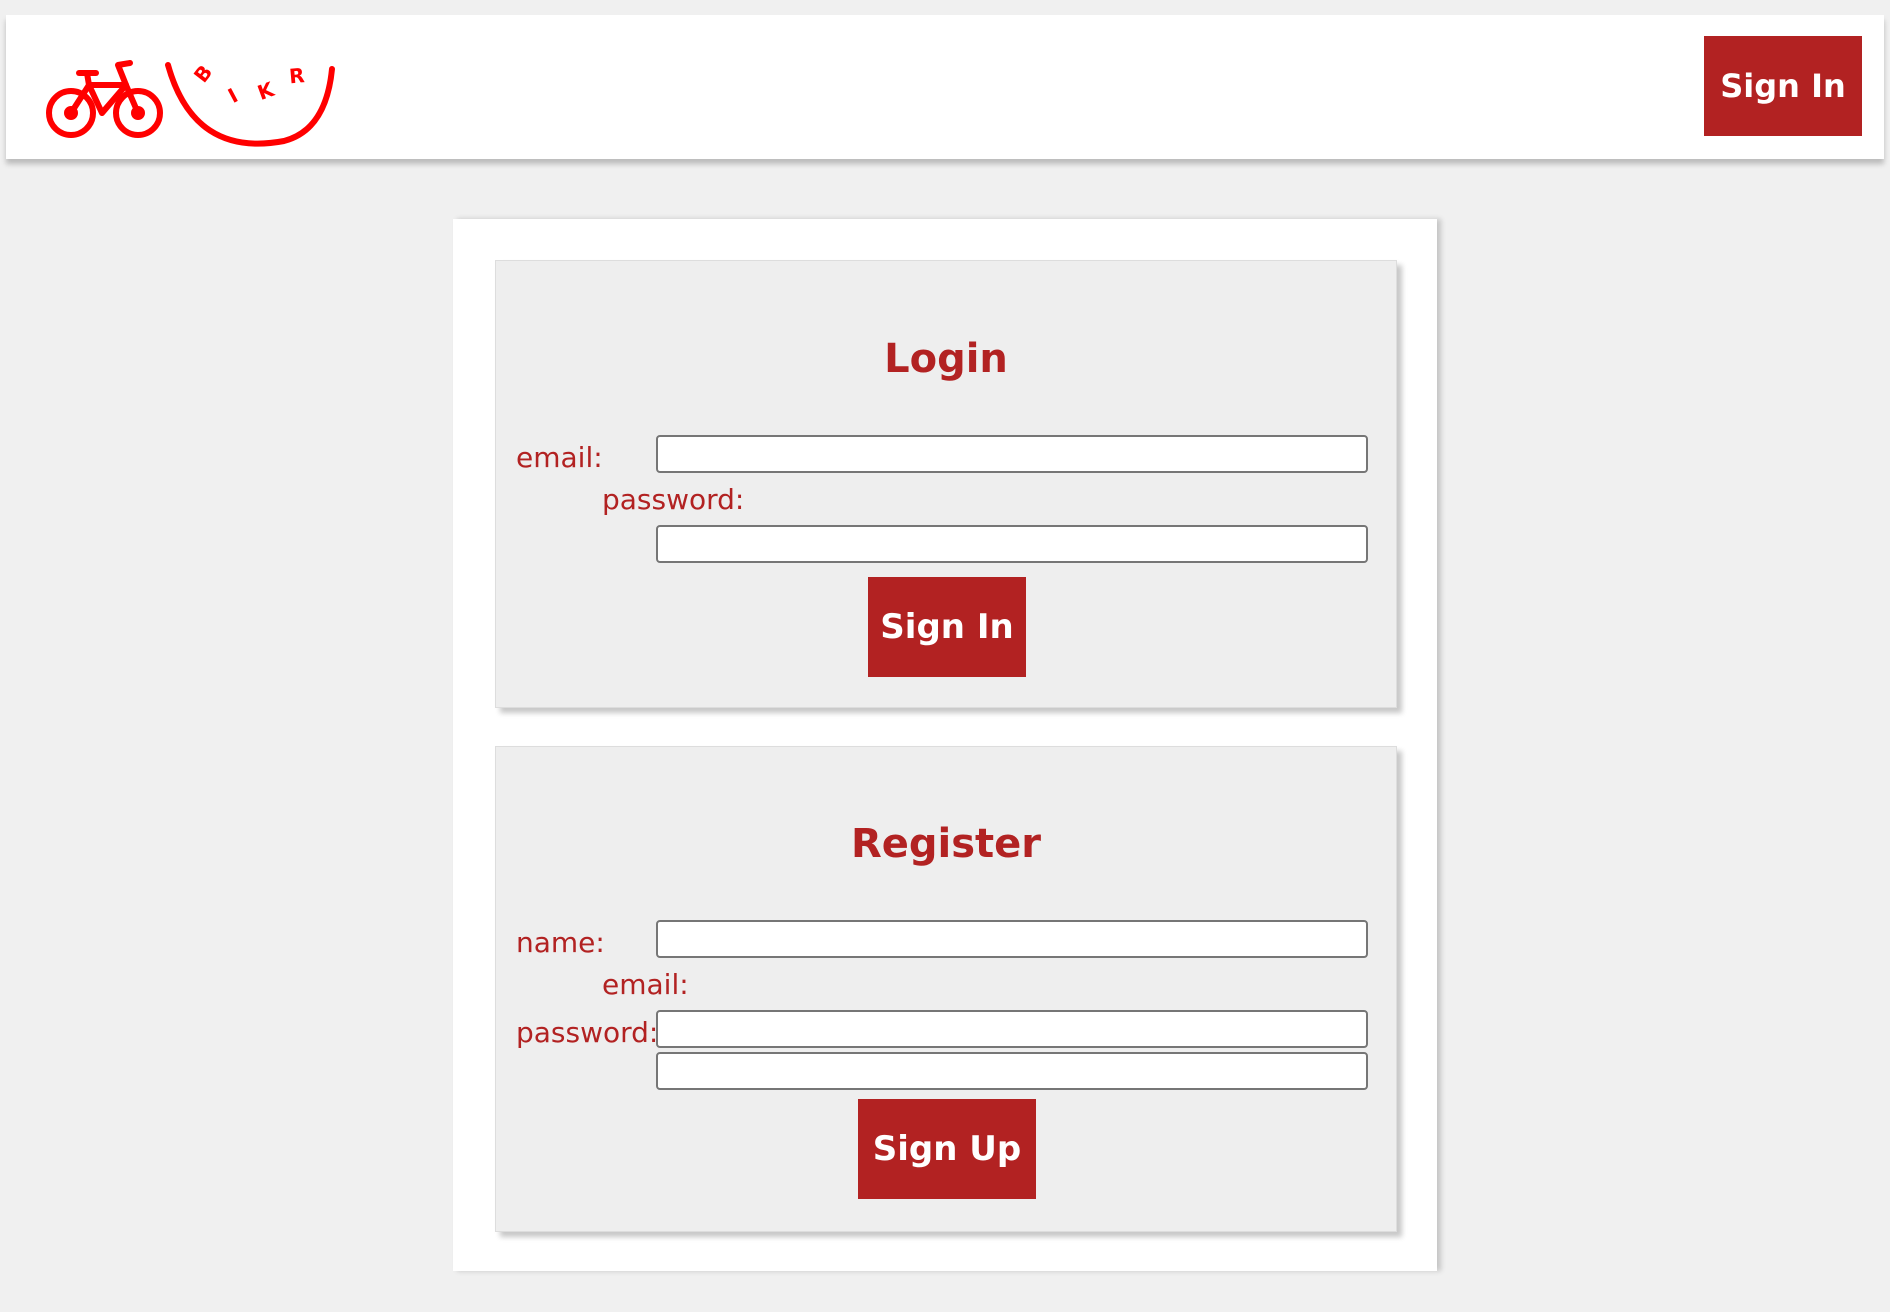 This screenshot has width=1890, height=1312. What do you see at coordinates (587, 1032) in the screenshot?
I see `register-password-label: password:` at bounding box center [587, 1032].